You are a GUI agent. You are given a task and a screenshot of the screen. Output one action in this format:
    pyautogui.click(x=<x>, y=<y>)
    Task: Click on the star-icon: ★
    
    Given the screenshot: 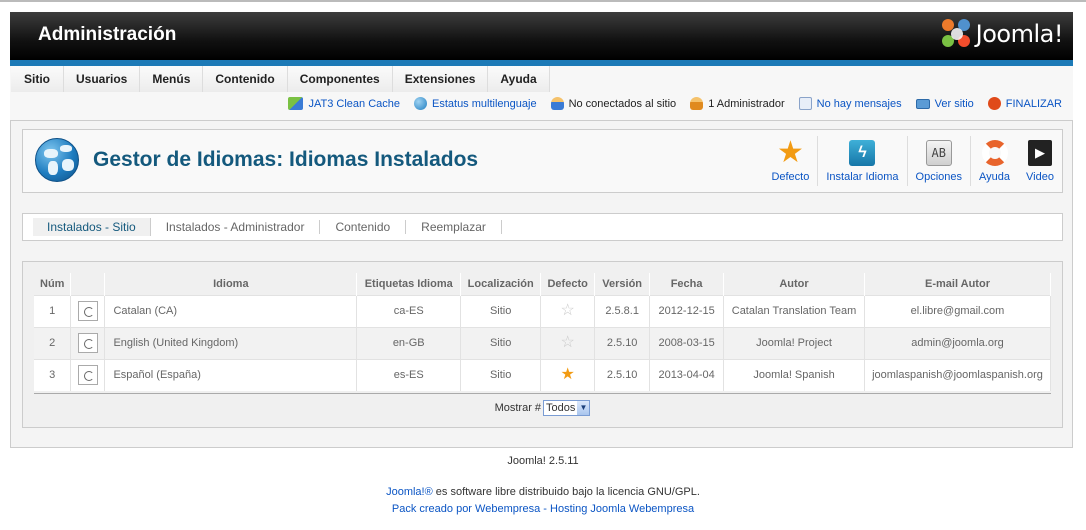 What is the action you would take?
    pyautogui.click(x=790, y=152)
    